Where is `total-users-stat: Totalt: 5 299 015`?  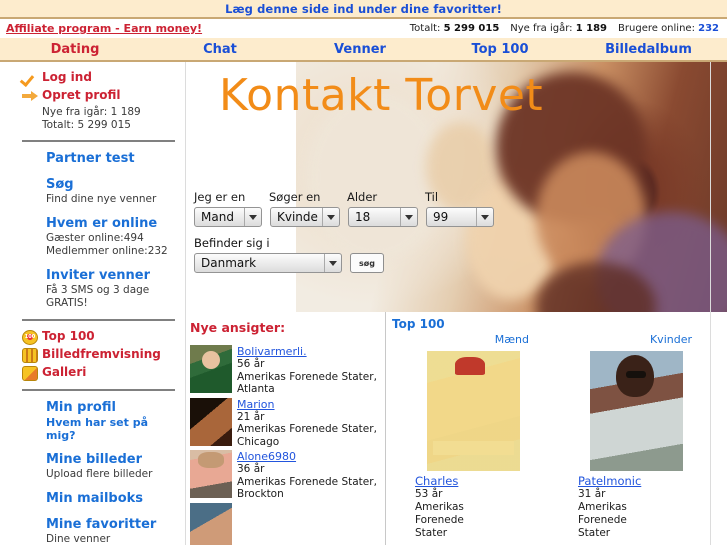
total-users-stat: Totalt: 5 299 015 is located at coordinates (455, 28).